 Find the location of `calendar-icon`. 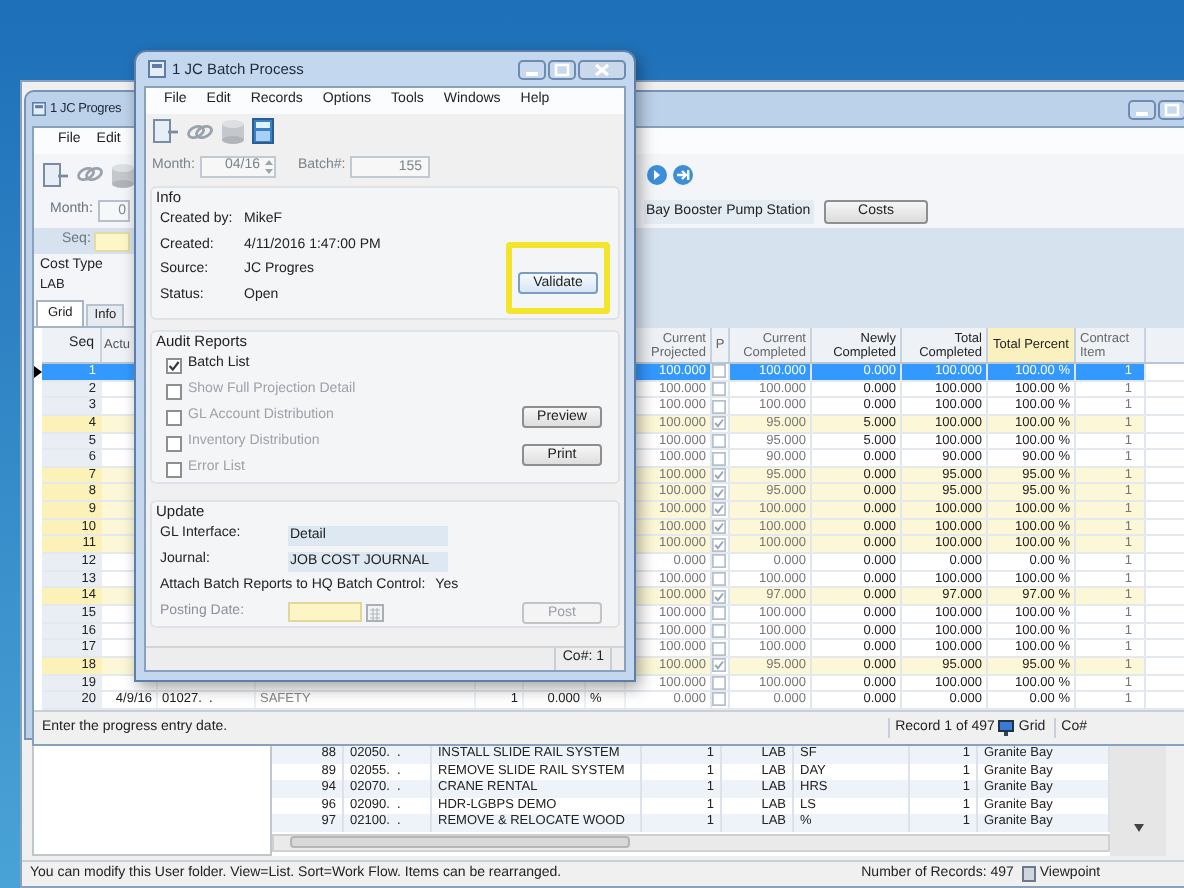

calendar-icon is located at coordinates (375, 612).